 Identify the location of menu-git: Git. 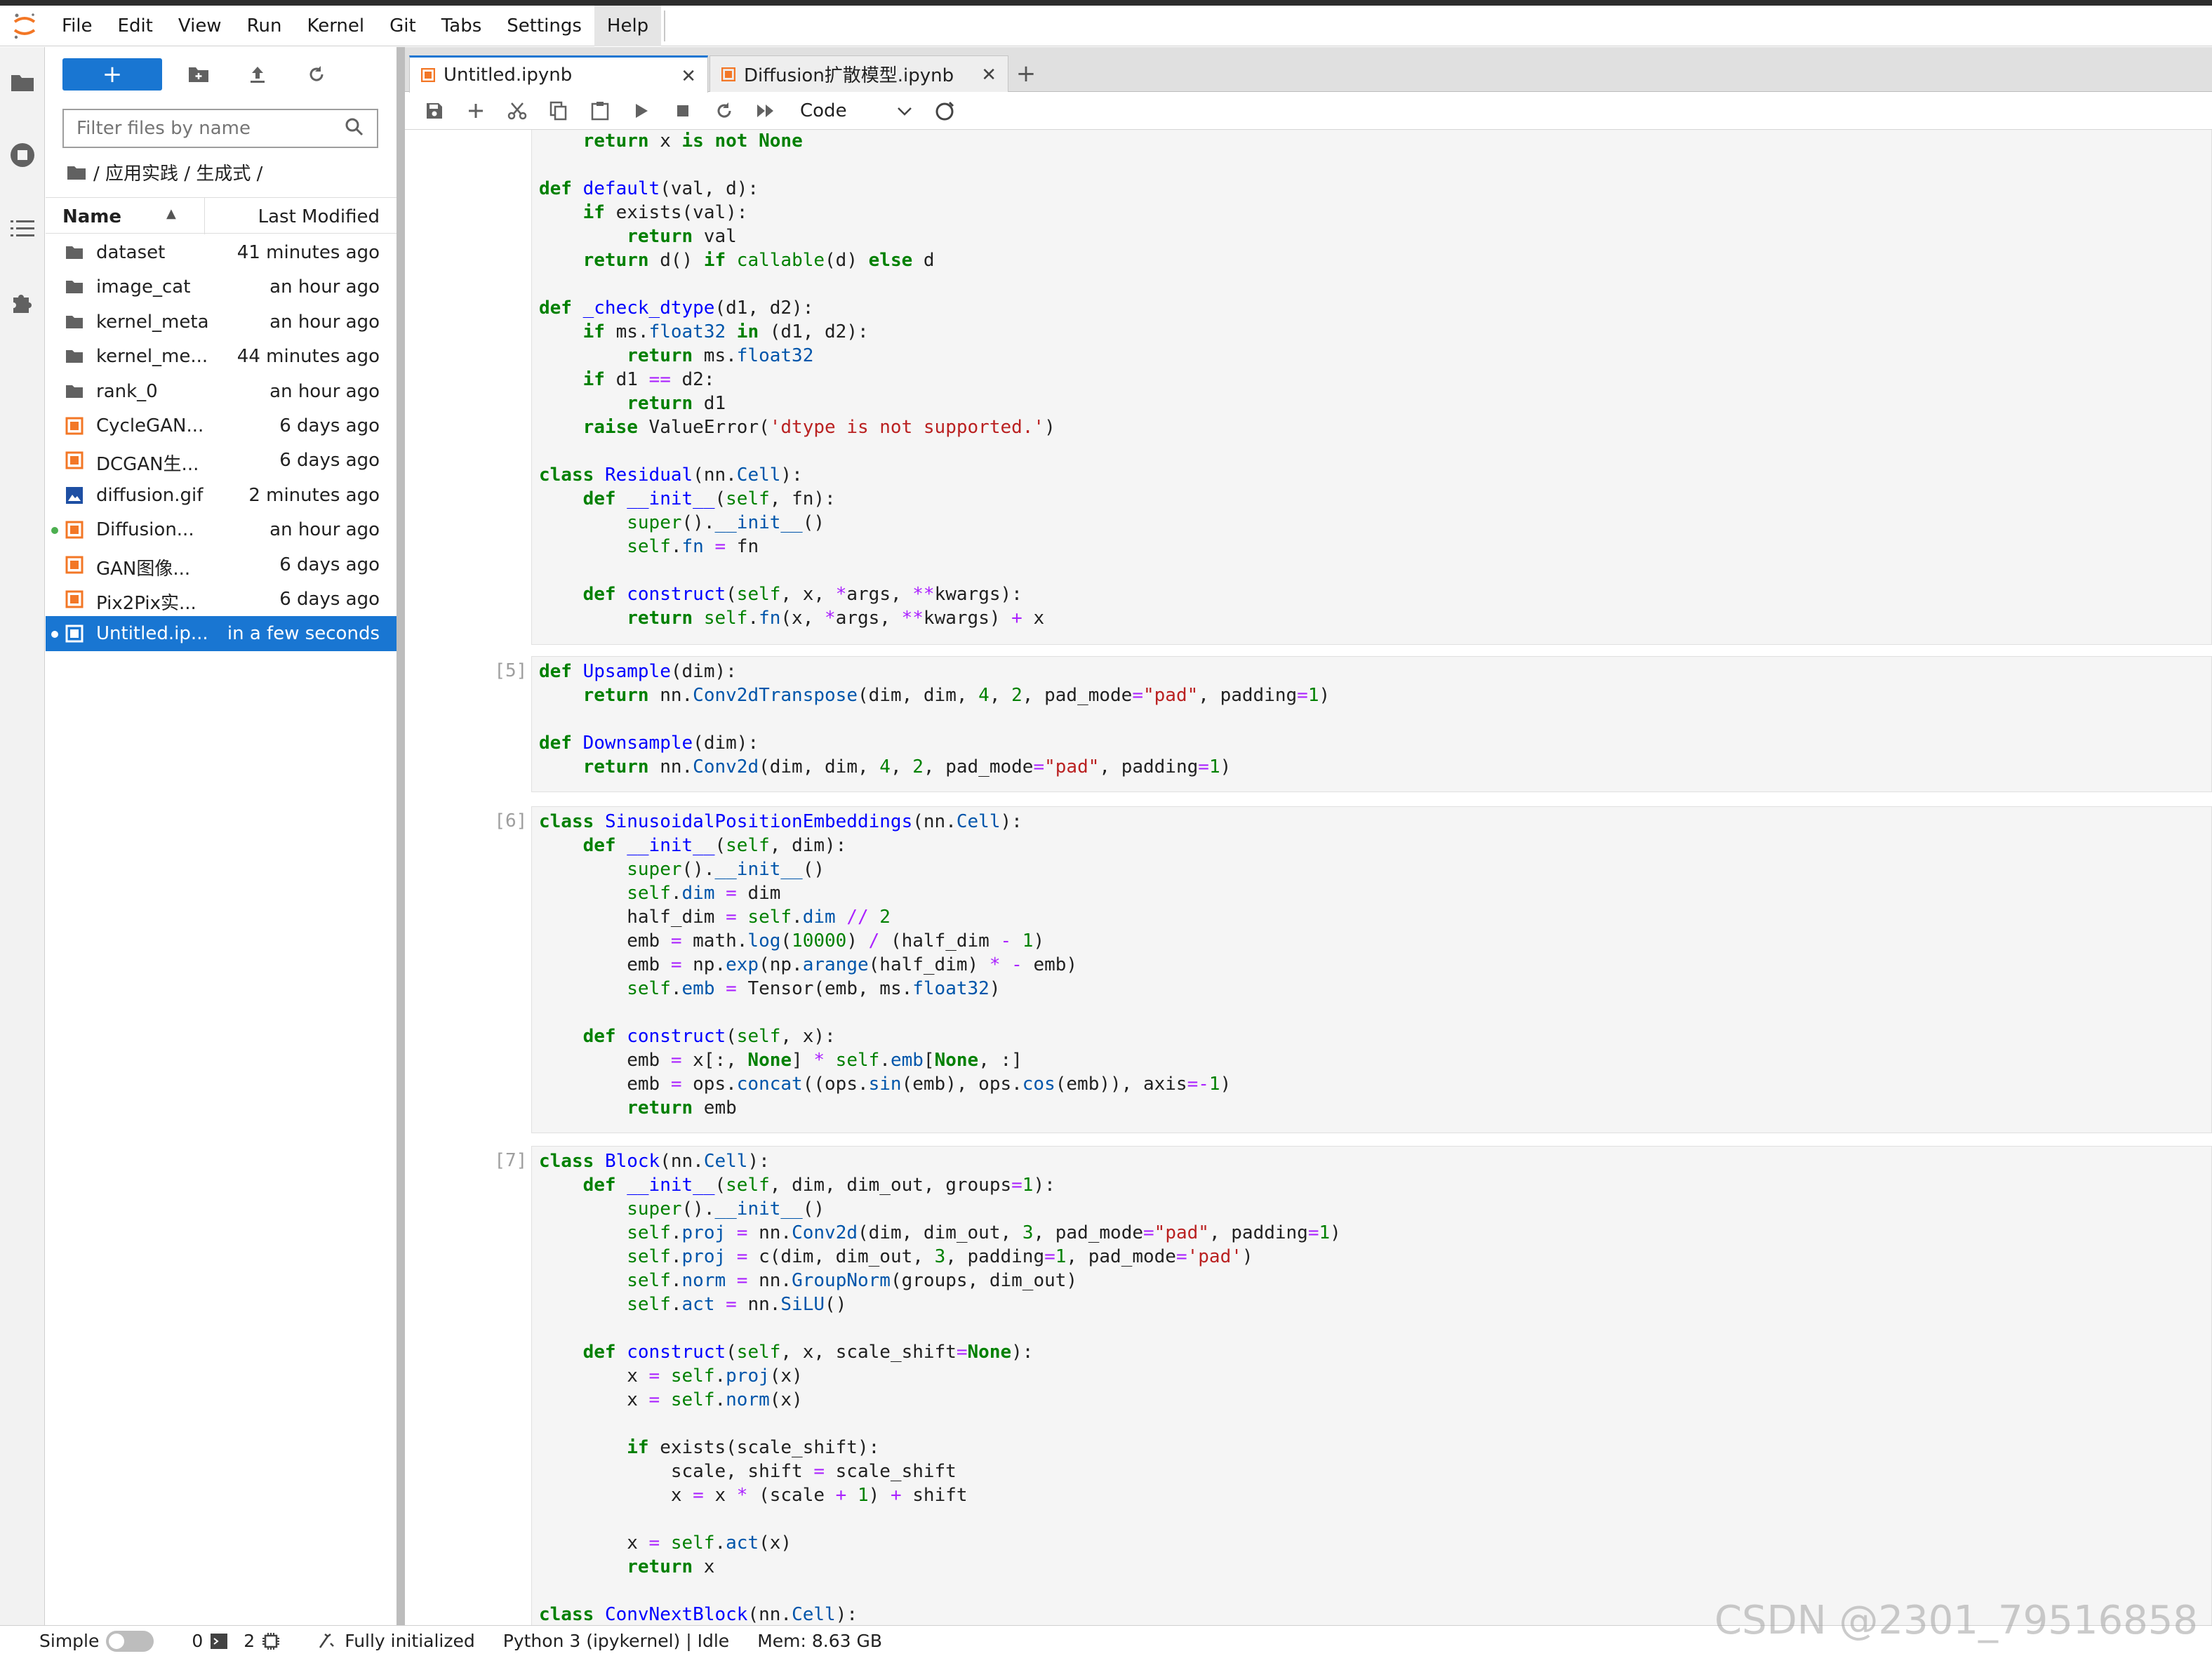
(403, 26).